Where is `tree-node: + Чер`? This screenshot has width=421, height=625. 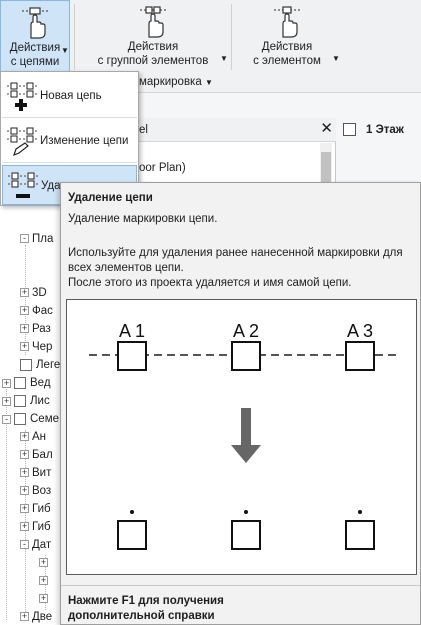
tree-node: + Чер is located at coordinates (36, 350).